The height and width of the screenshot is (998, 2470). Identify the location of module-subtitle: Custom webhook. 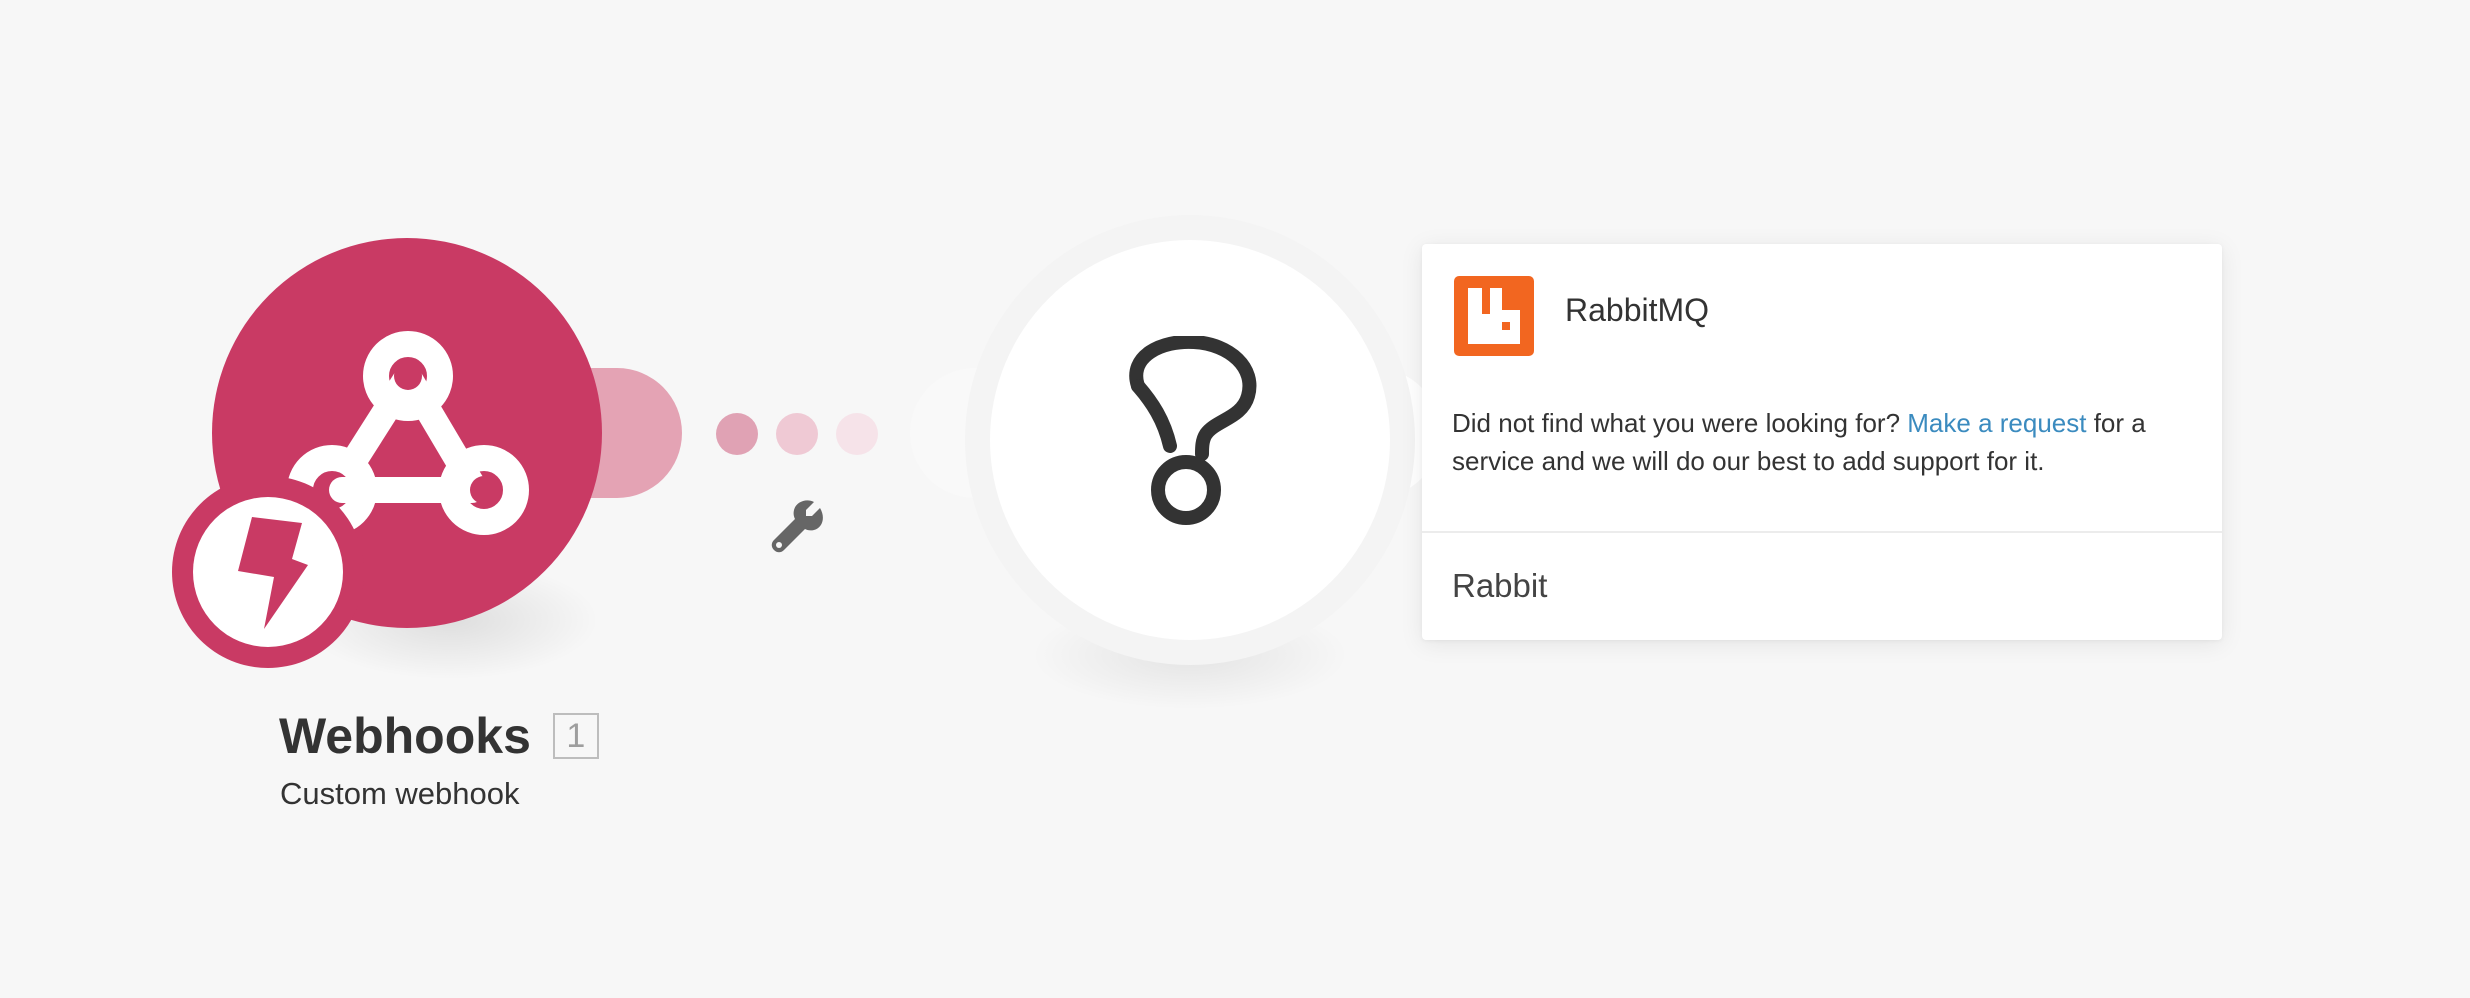
(400, 793).